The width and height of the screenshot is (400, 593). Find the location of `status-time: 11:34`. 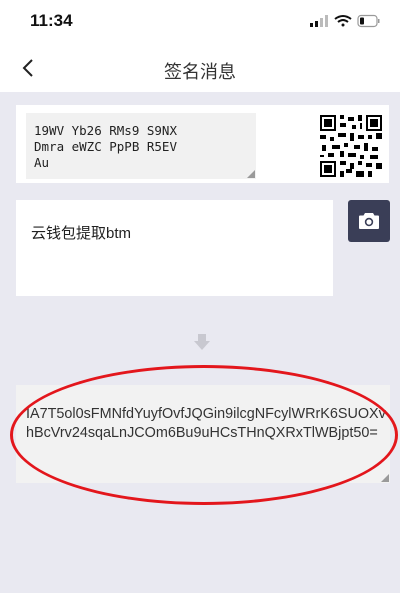

status-time: 11:34 is located at coordinates (51, 20).